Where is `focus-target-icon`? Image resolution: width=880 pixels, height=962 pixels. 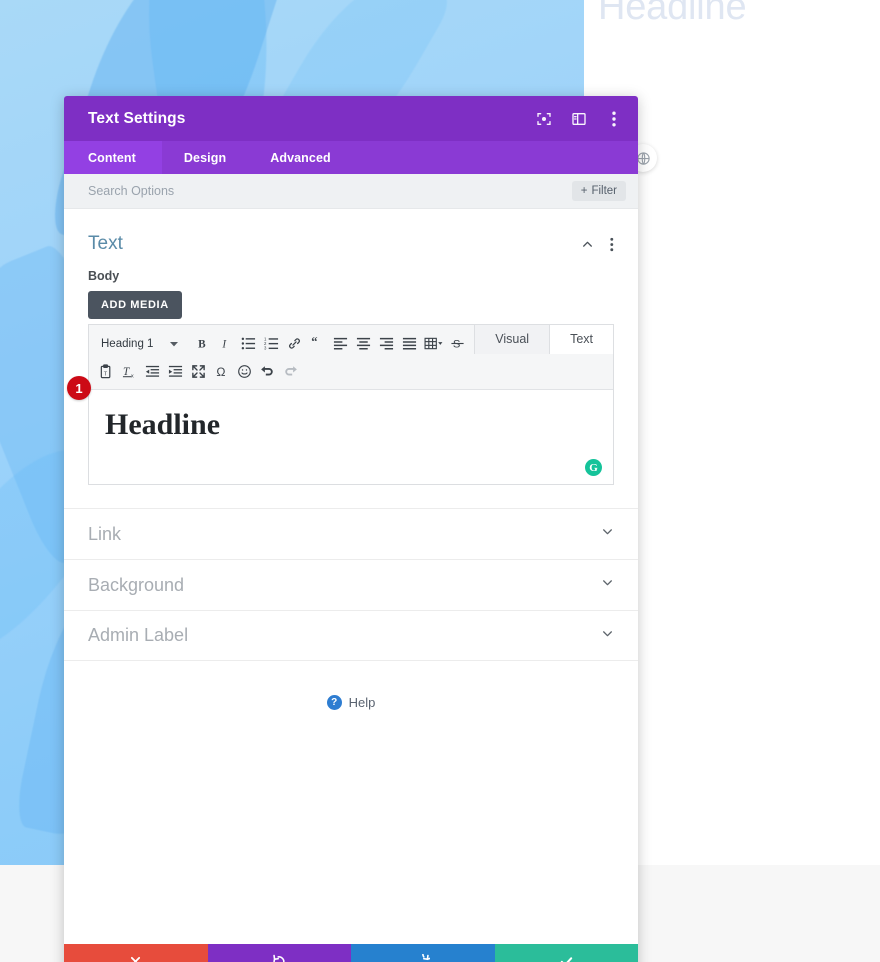
focus-target-icon is located at coordinates (543, 118).